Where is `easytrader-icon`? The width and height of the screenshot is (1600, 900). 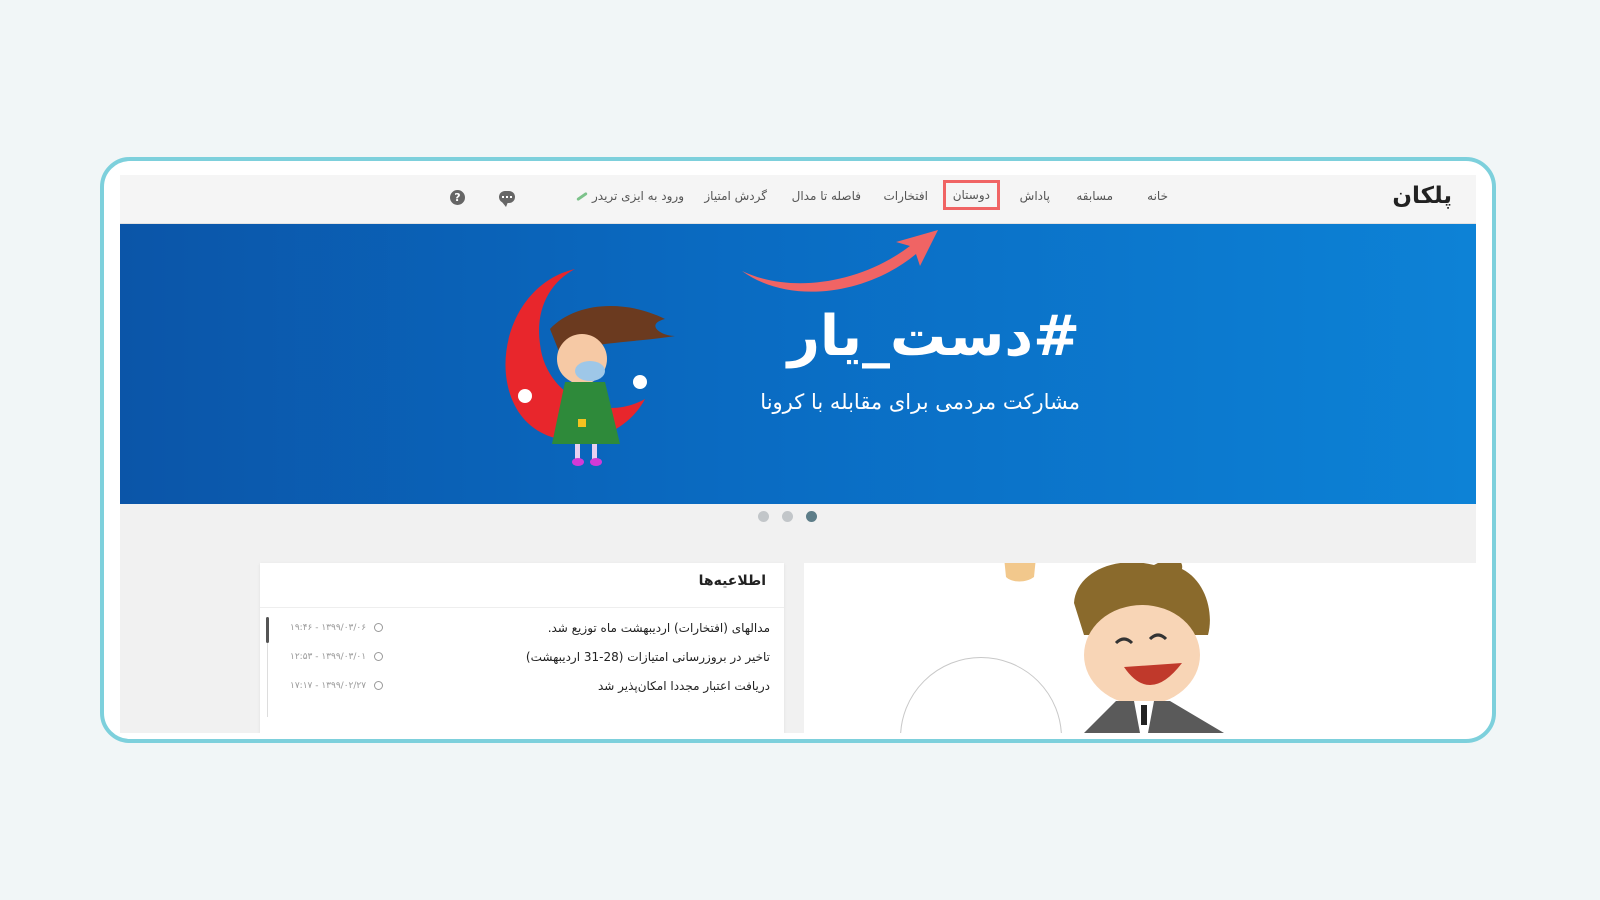
easytrader-icon is located at coordinates (582, 196).